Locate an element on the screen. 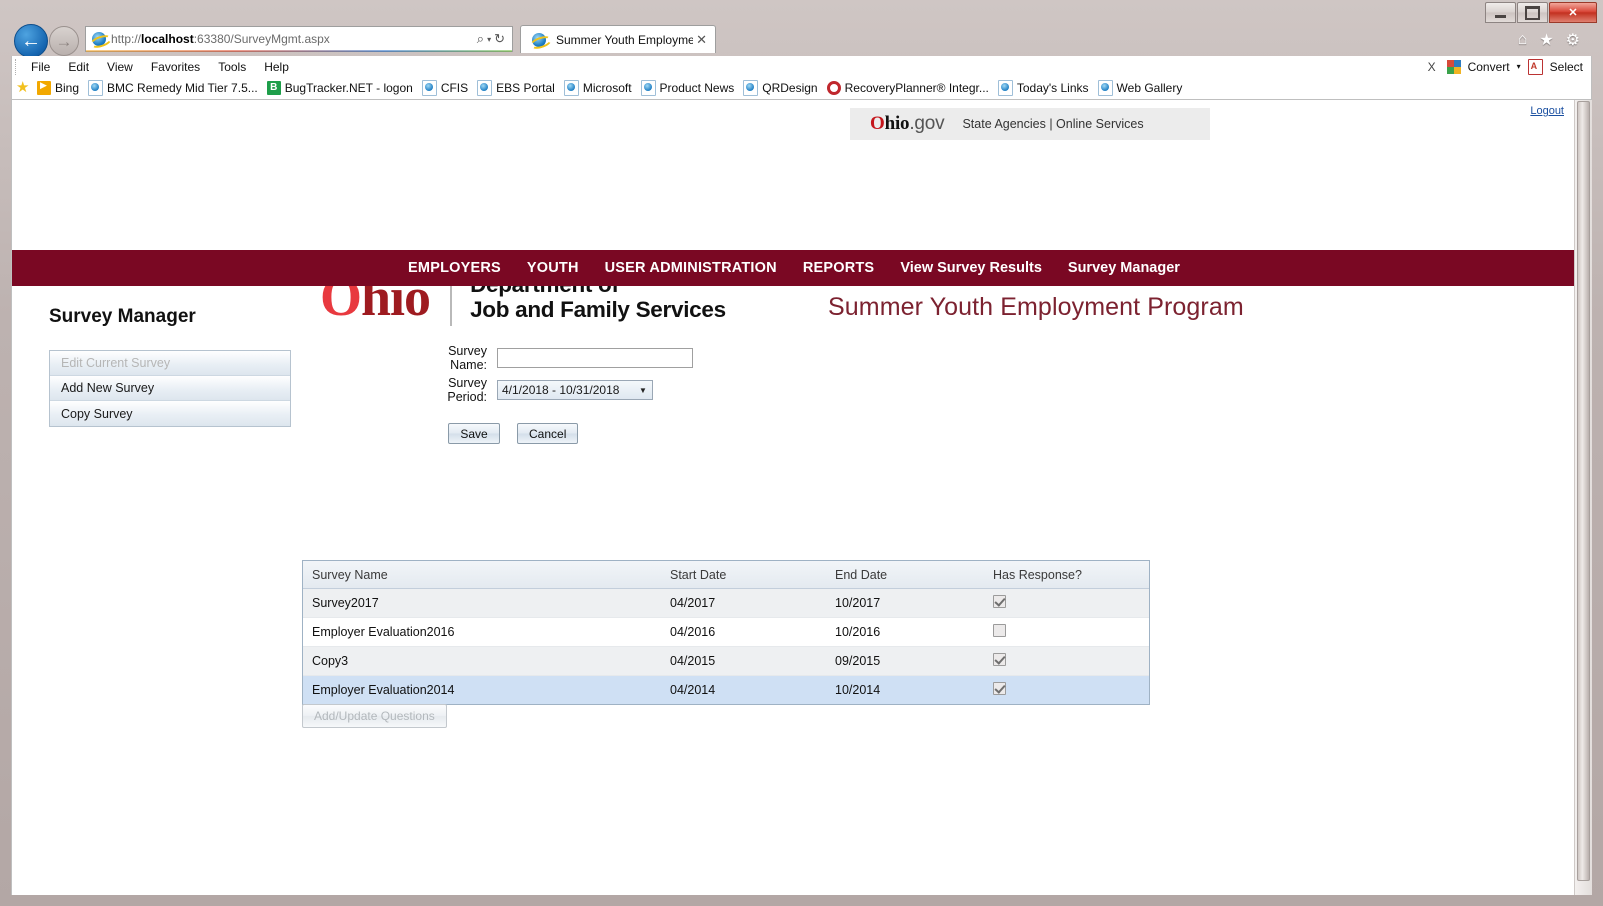  table-row: Employer Evaluation2016 04/2016 10/2016 is located at coordinates (726, 632).